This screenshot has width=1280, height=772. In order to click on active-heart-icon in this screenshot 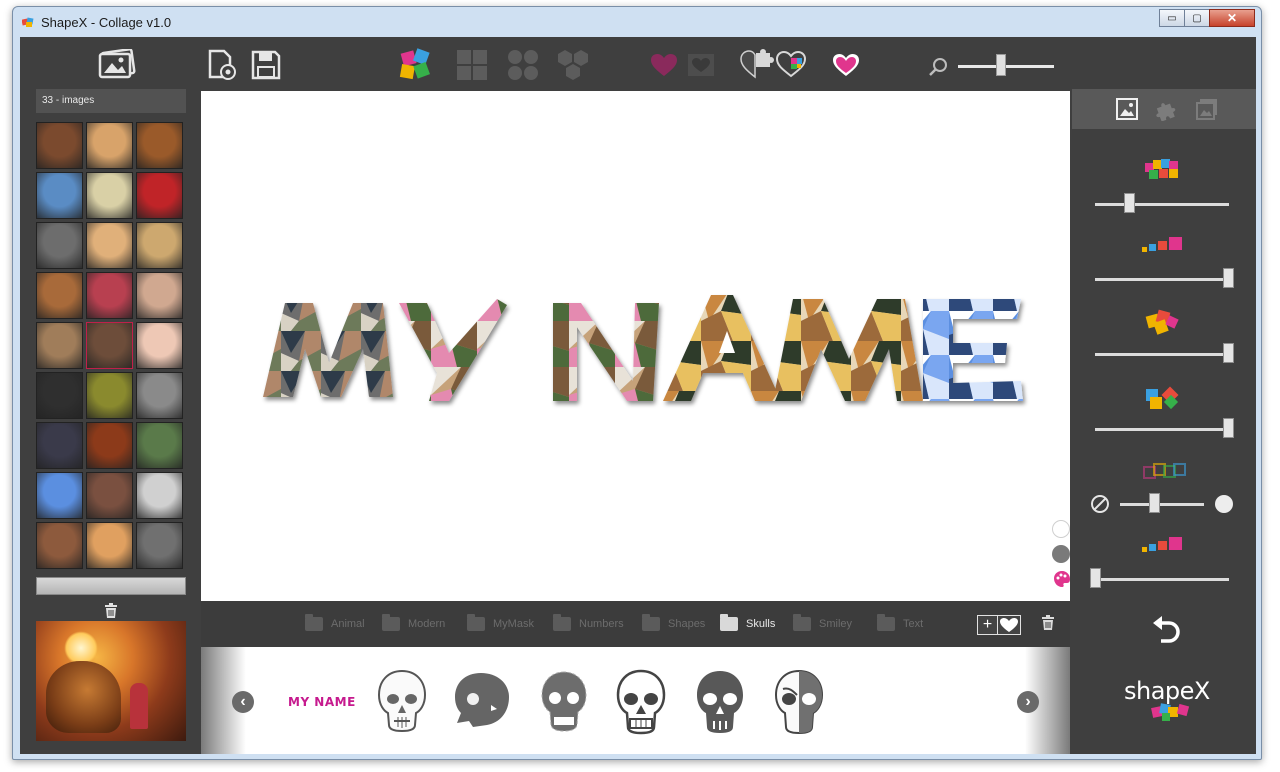, I will do `click(846, 65)`.